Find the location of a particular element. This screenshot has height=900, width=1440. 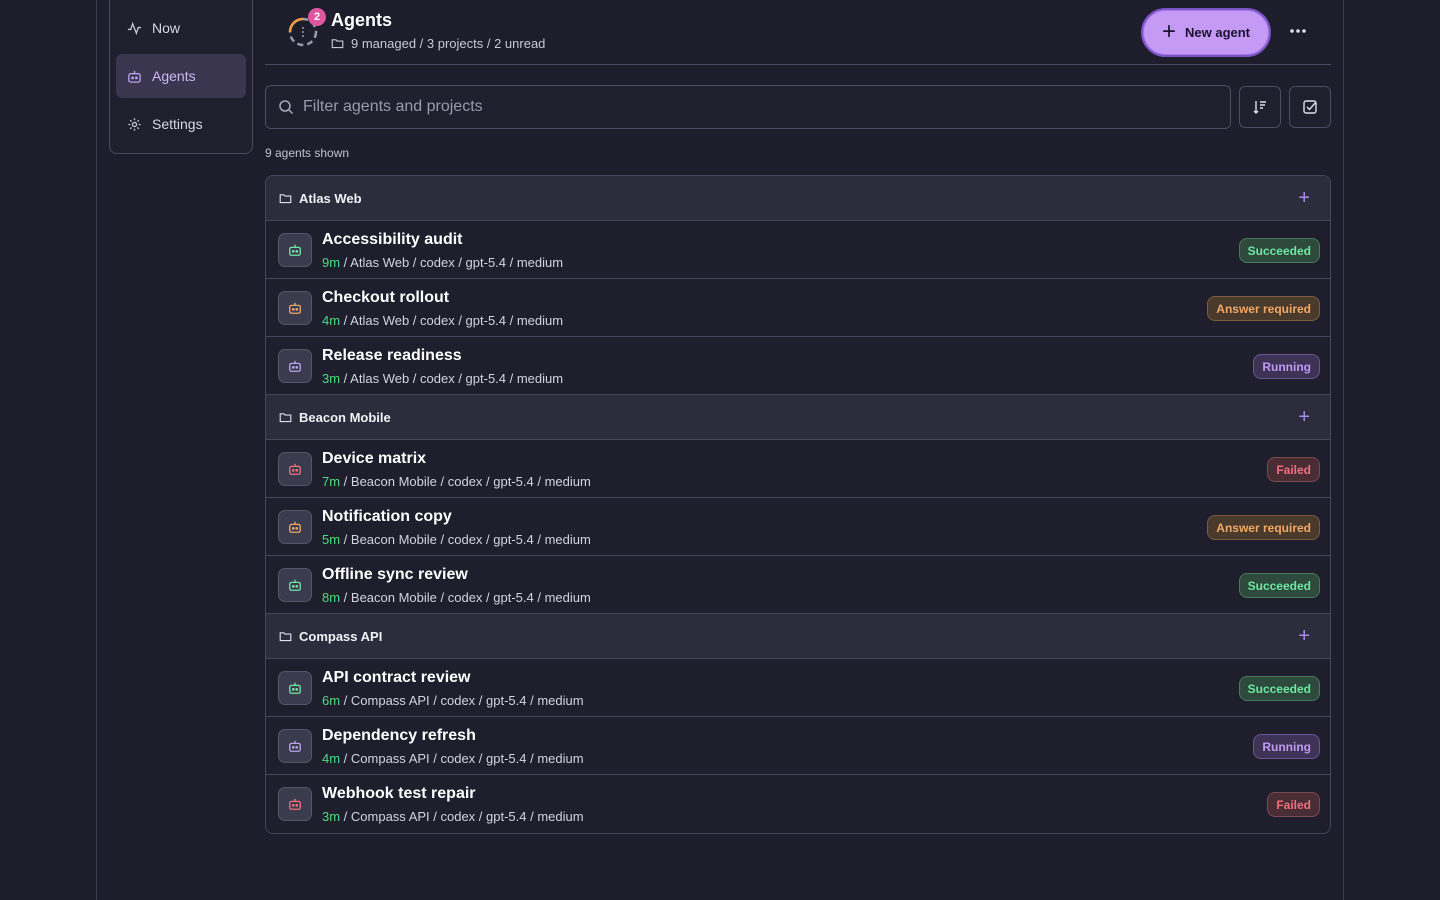

agent-name: Webhook test repair is located at coordinates (399, 793).